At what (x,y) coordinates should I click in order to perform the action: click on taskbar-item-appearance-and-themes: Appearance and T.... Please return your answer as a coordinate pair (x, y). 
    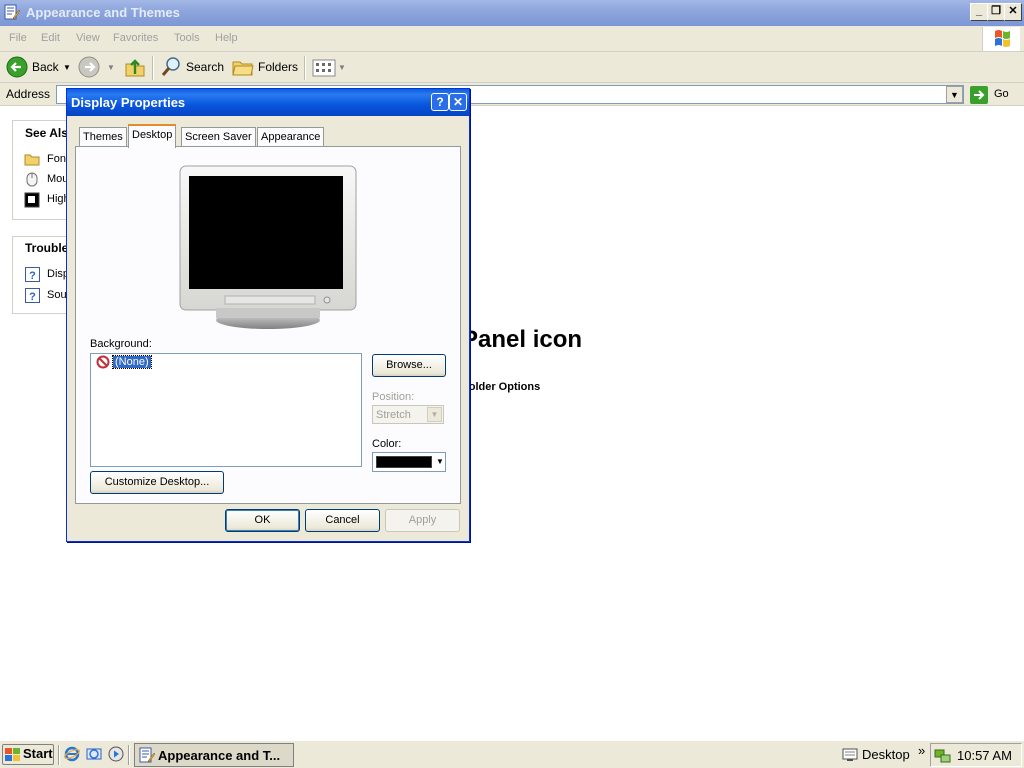
    Looking at the image, I should click on (214, 755).